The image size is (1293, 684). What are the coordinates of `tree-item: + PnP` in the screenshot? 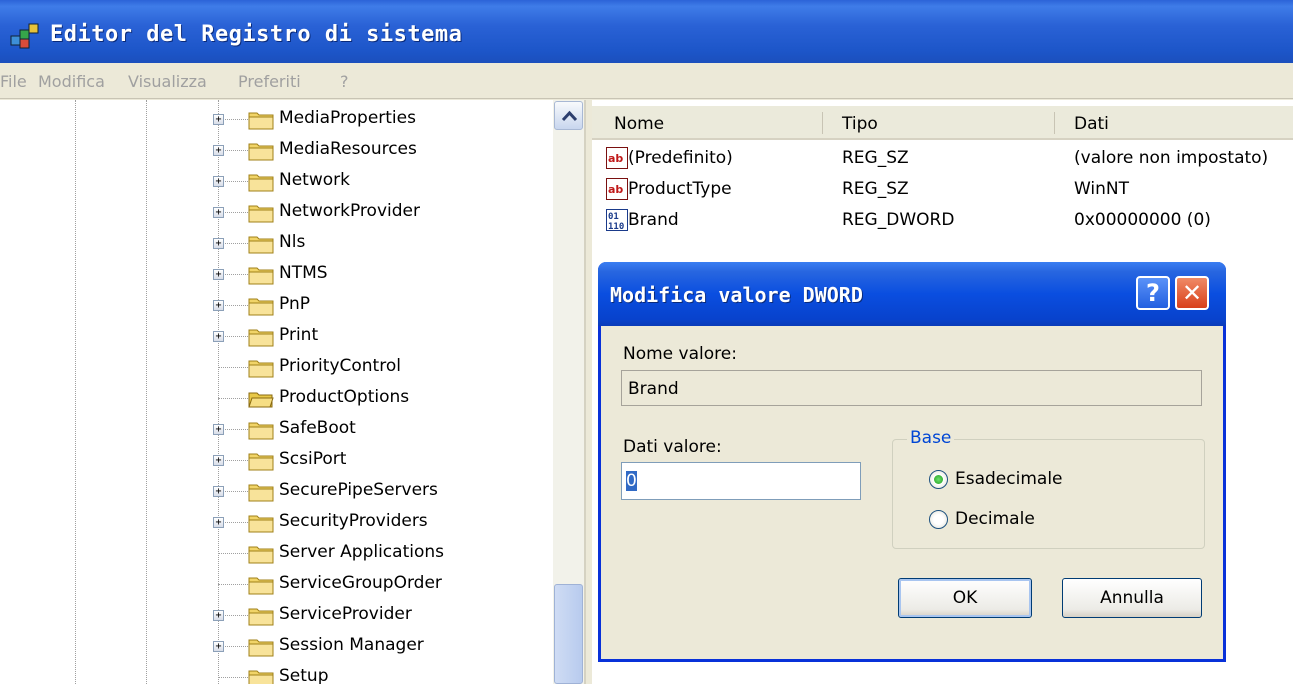 It's located at (280, 305).